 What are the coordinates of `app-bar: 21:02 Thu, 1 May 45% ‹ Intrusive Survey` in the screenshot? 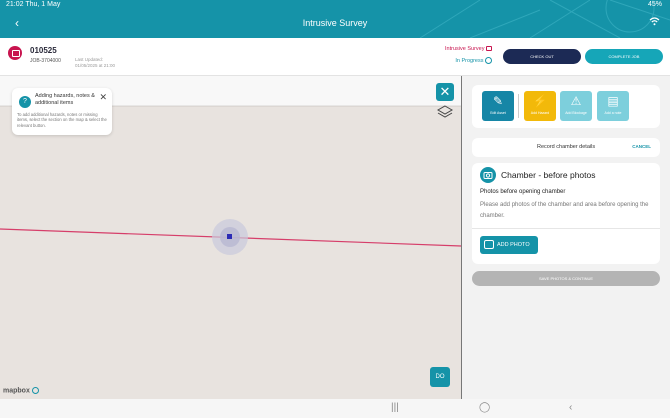 It's located at (335, 19).